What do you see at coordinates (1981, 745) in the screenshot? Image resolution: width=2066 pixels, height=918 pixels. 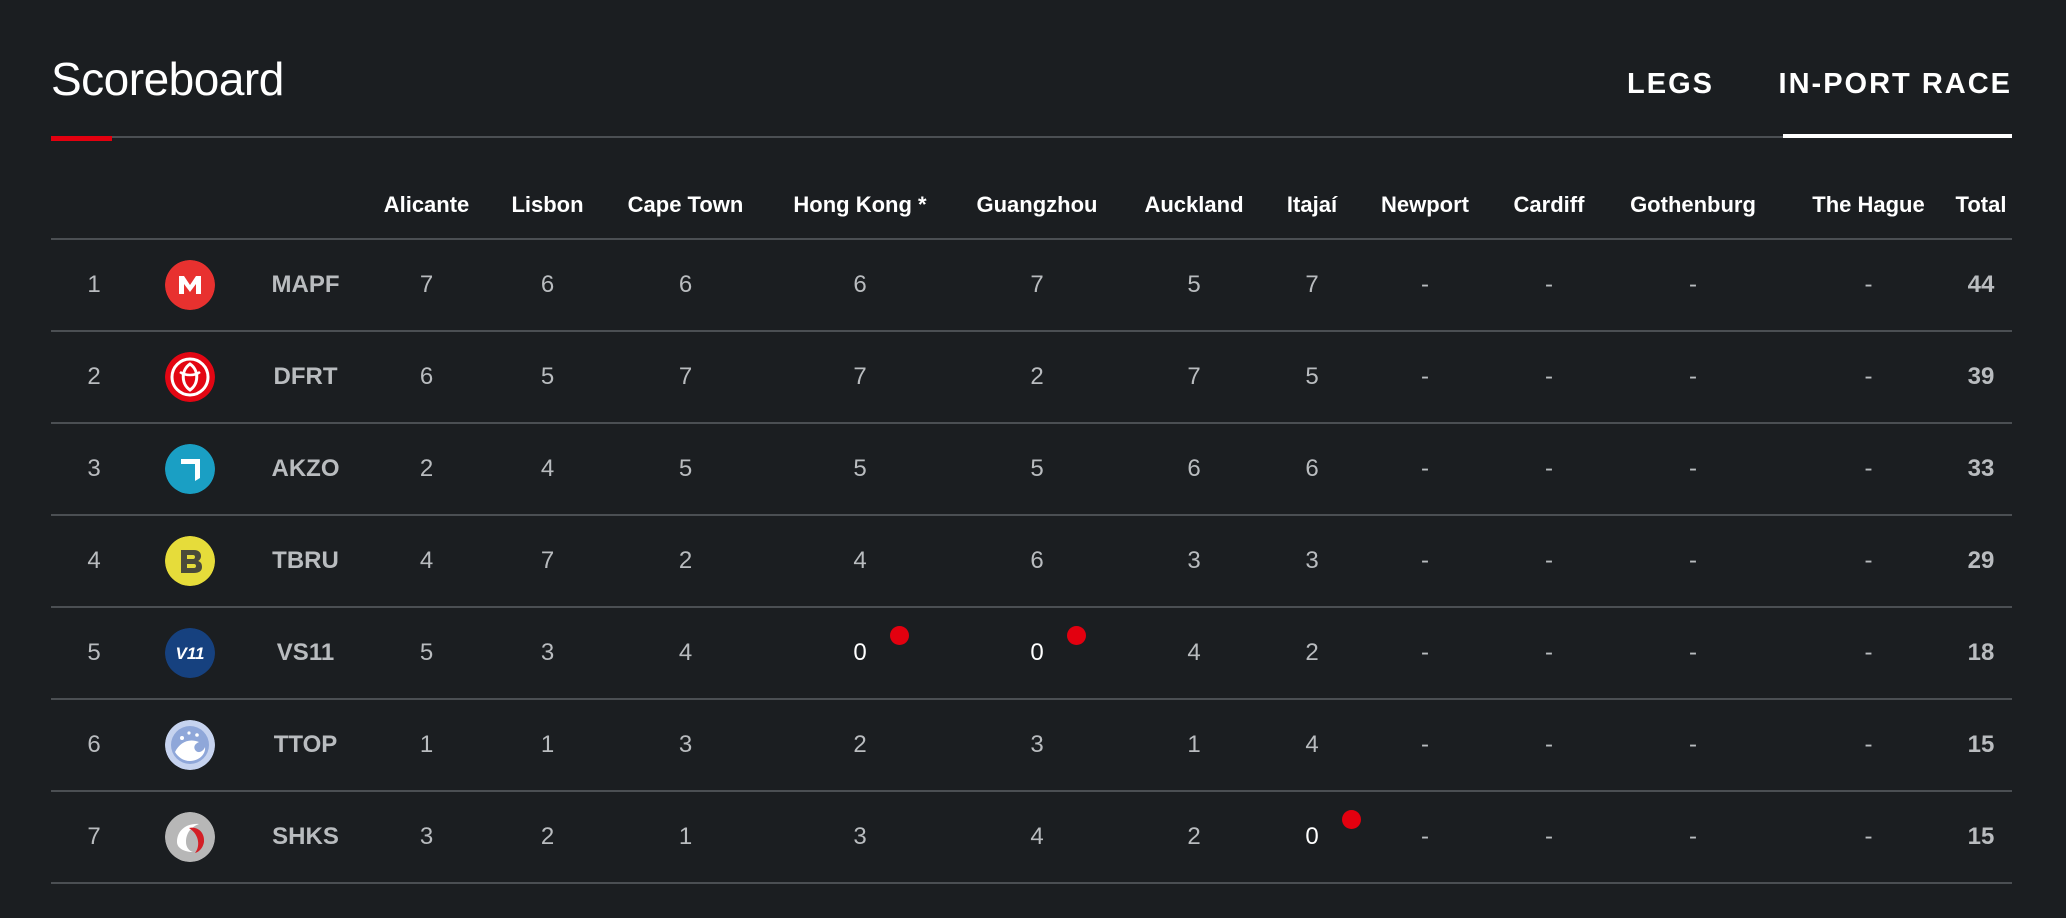 I see `total-cell: 15` at bounding box center [1981, 745].